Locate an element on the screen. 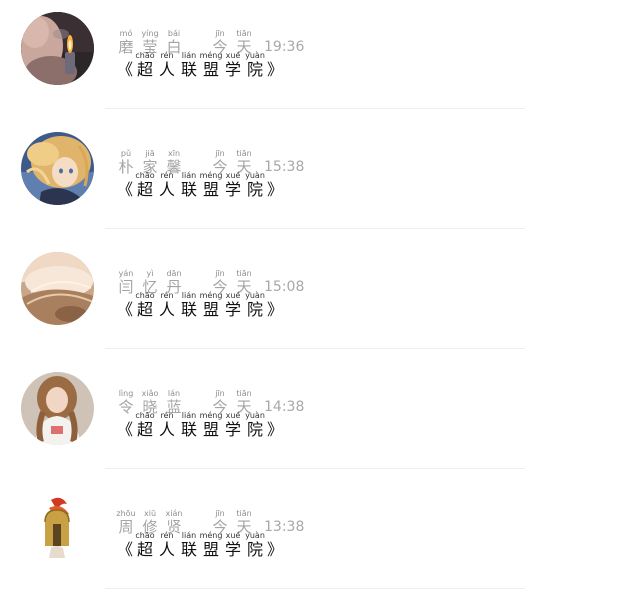  pinyin: jiā is located at coordinates (150, 153).